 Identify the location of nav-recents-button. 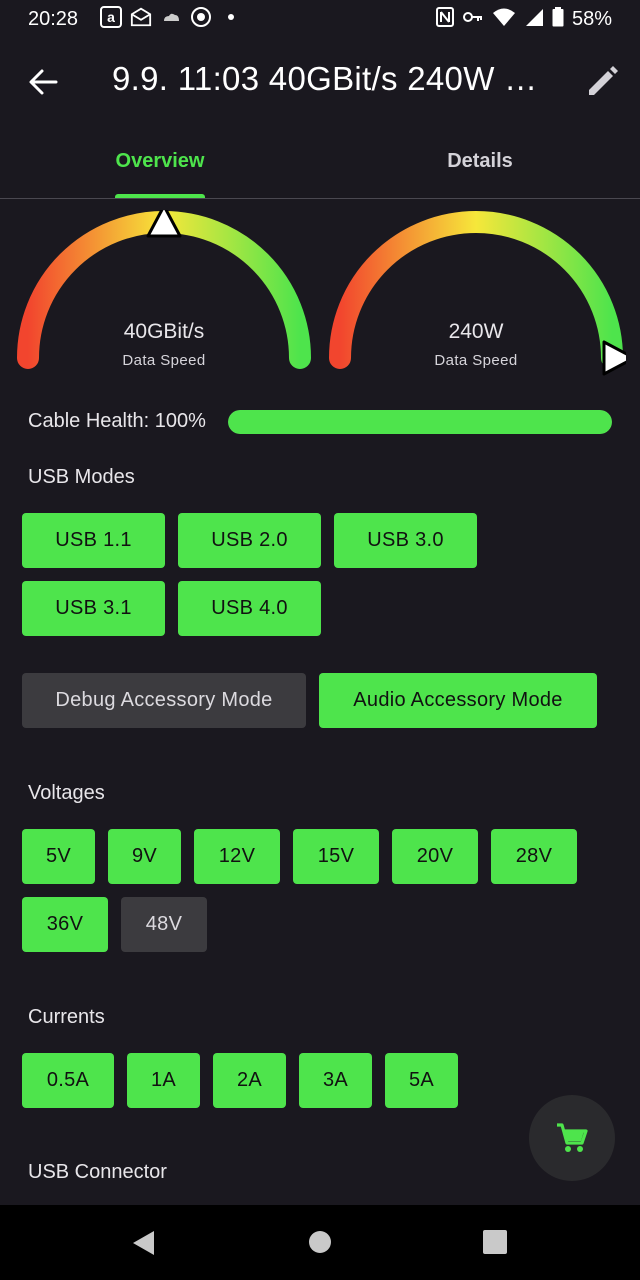
(496, 1243).